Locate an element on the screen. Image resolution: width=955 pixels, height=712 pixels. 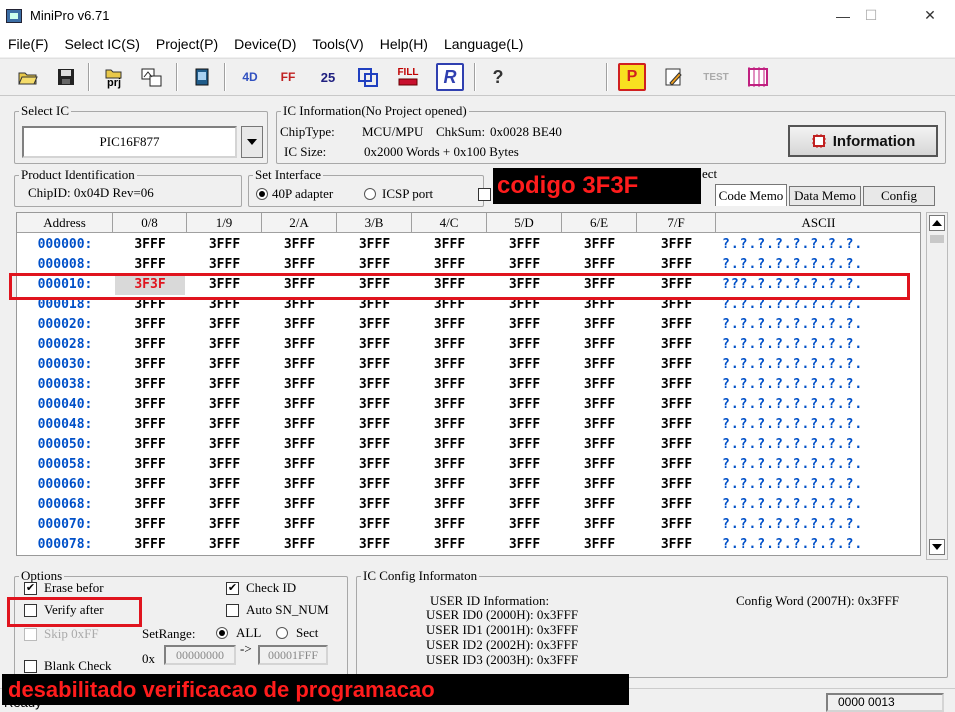
logic-icon is located at coordinates (758, 77).